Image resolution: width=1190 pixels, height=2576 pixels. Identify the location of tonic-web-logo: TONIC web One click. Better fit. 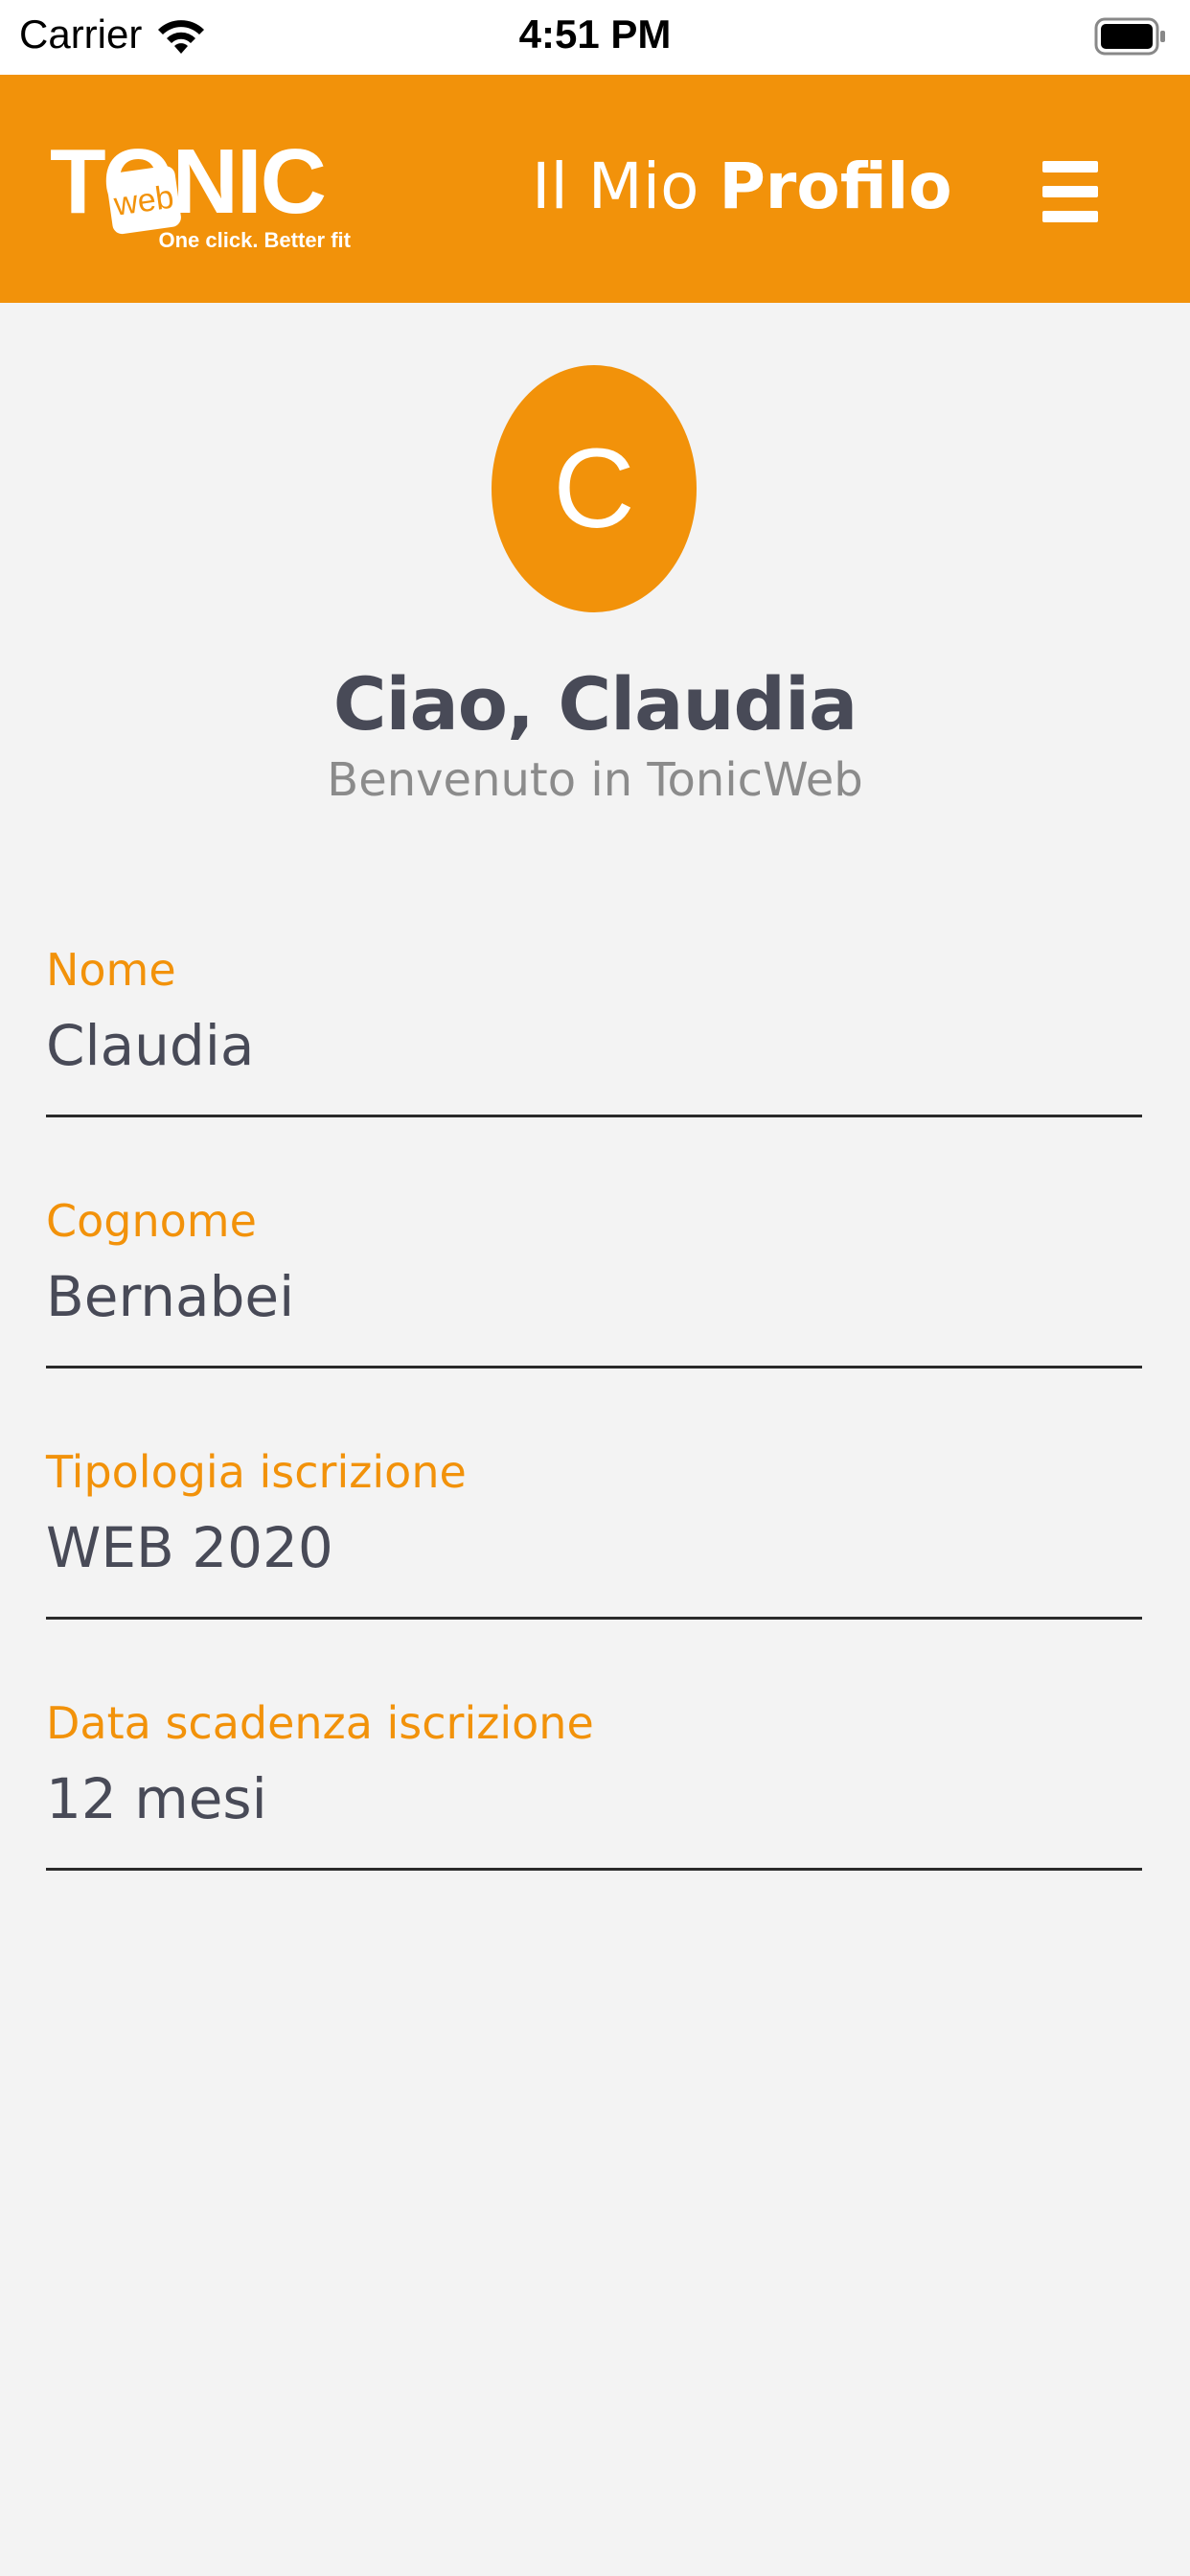
(204, 192).